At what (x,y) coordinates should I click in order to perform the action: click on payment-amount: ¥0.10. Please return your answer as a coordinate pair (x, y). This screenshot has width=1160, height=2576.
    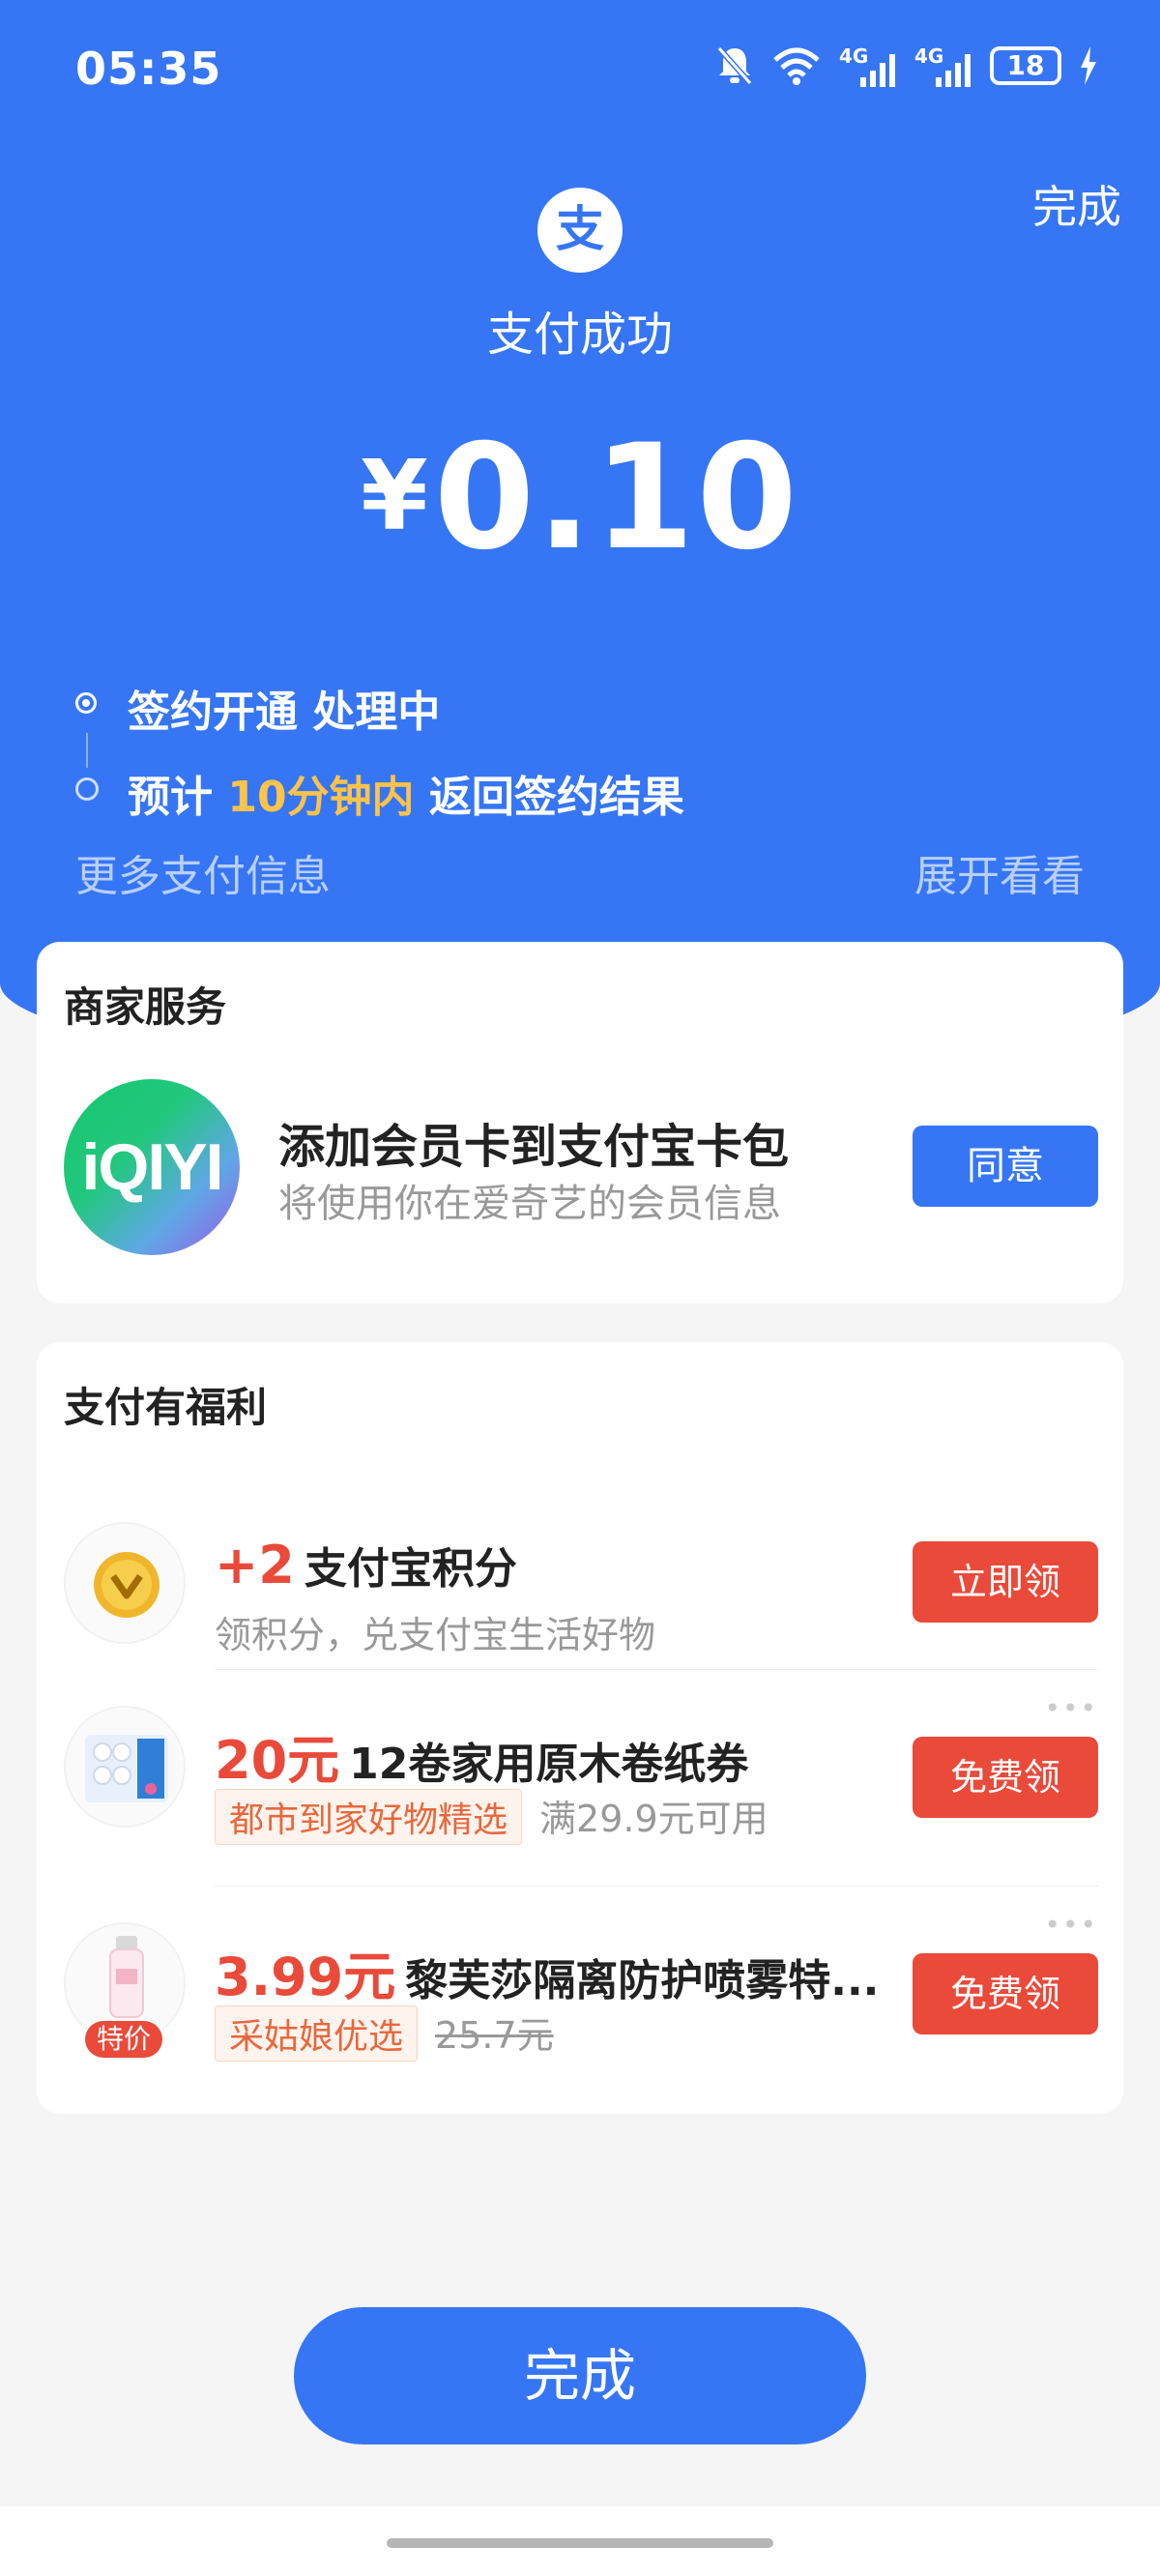
    Looking at the image, I should click on (580, 498).